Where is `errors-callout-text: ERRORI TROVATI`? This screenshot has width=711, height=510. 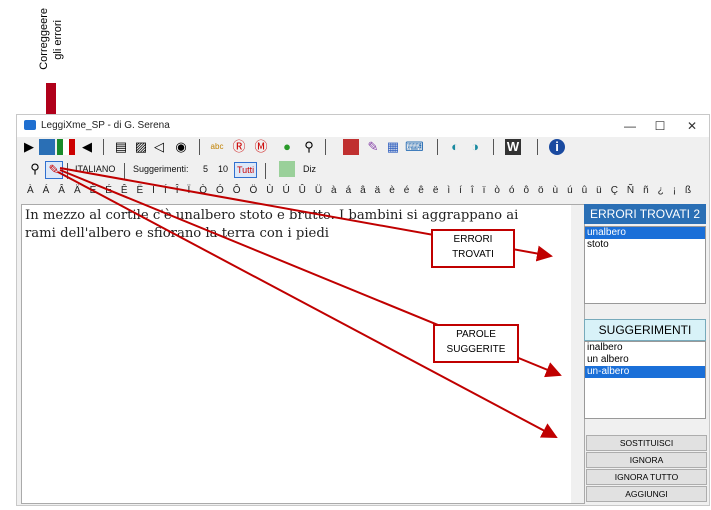
errors-callout-text: ERRORI TROVATI is located at coordinates (473, 247).